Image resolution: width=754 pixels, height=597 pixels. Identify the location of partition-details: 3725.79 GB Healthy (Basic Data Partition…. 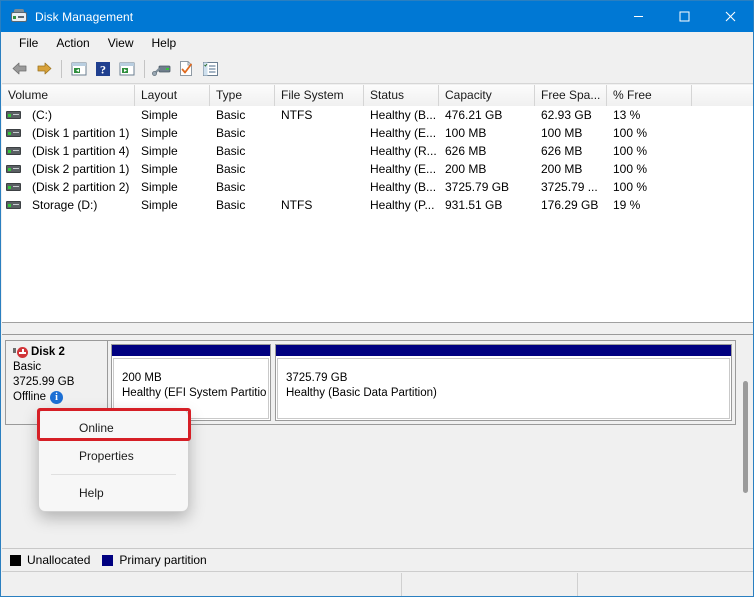
(503, 388).